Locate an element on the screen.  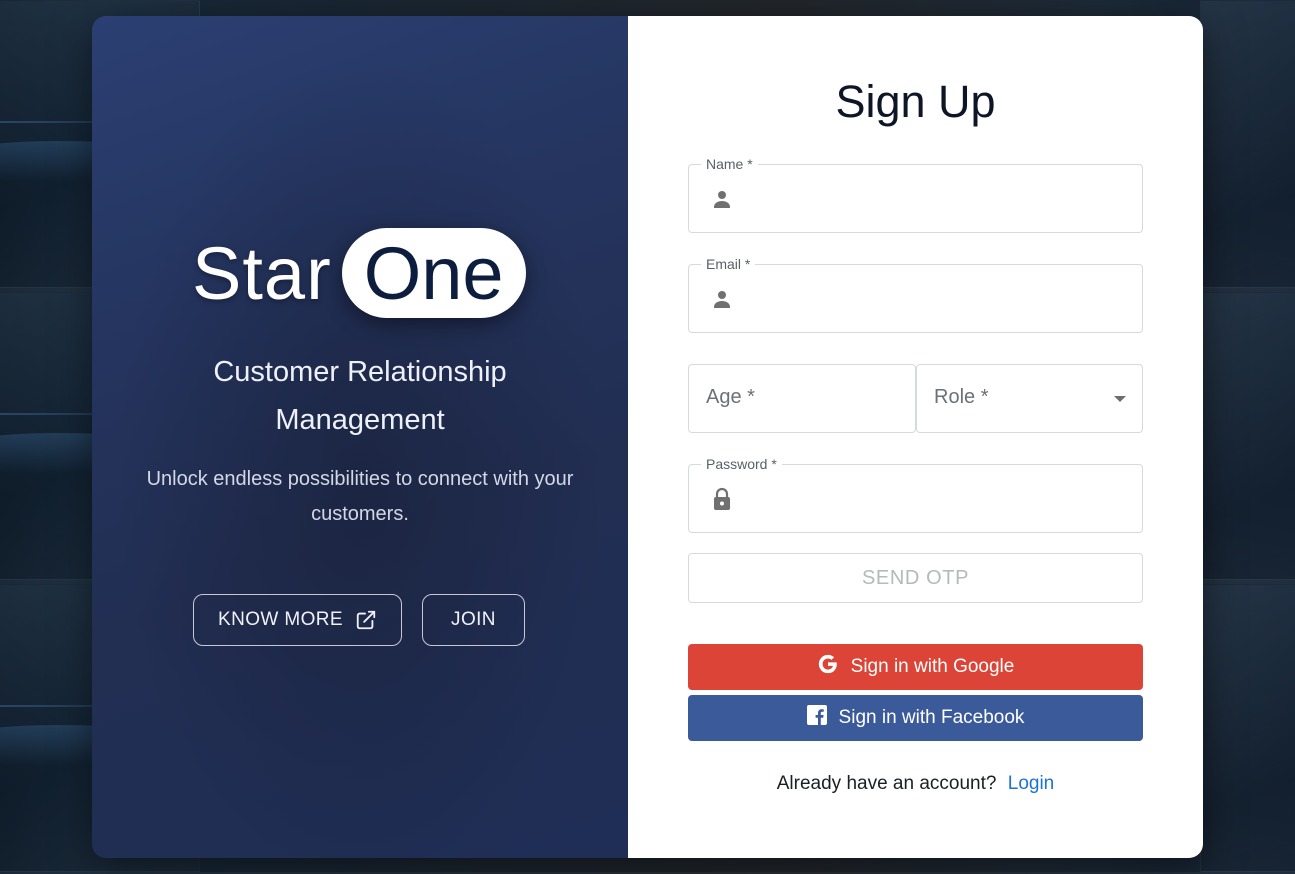
join-button: JOIN is located at coordinates (473, 620).